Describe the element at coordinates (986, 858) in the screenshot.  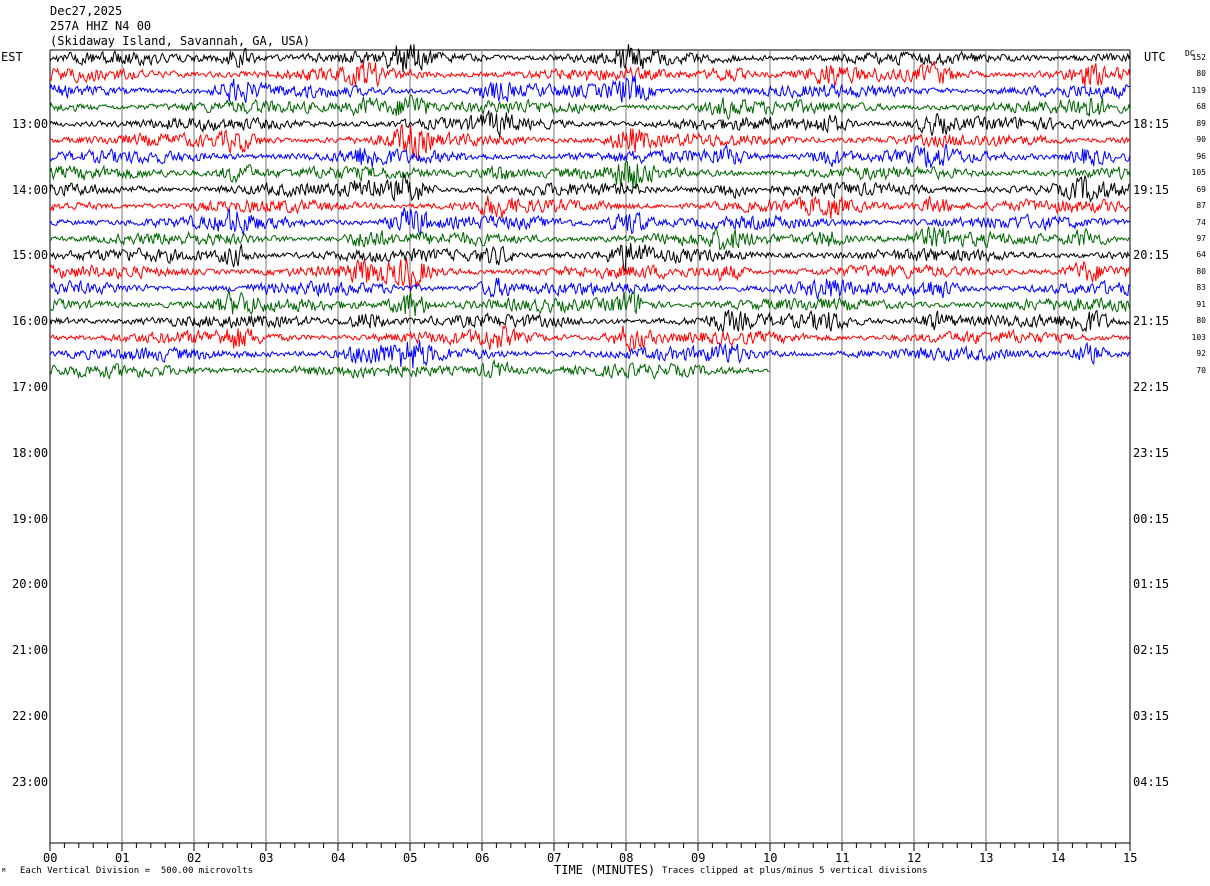
I see `x-tick-label: 13` at that location.